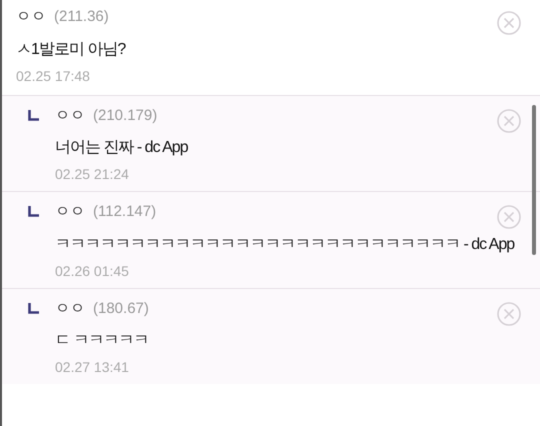  What do you see at coordinates (124, 212) in the screenshot?
I see `ip-address: (112.147)` at bounding box center [124, 212].